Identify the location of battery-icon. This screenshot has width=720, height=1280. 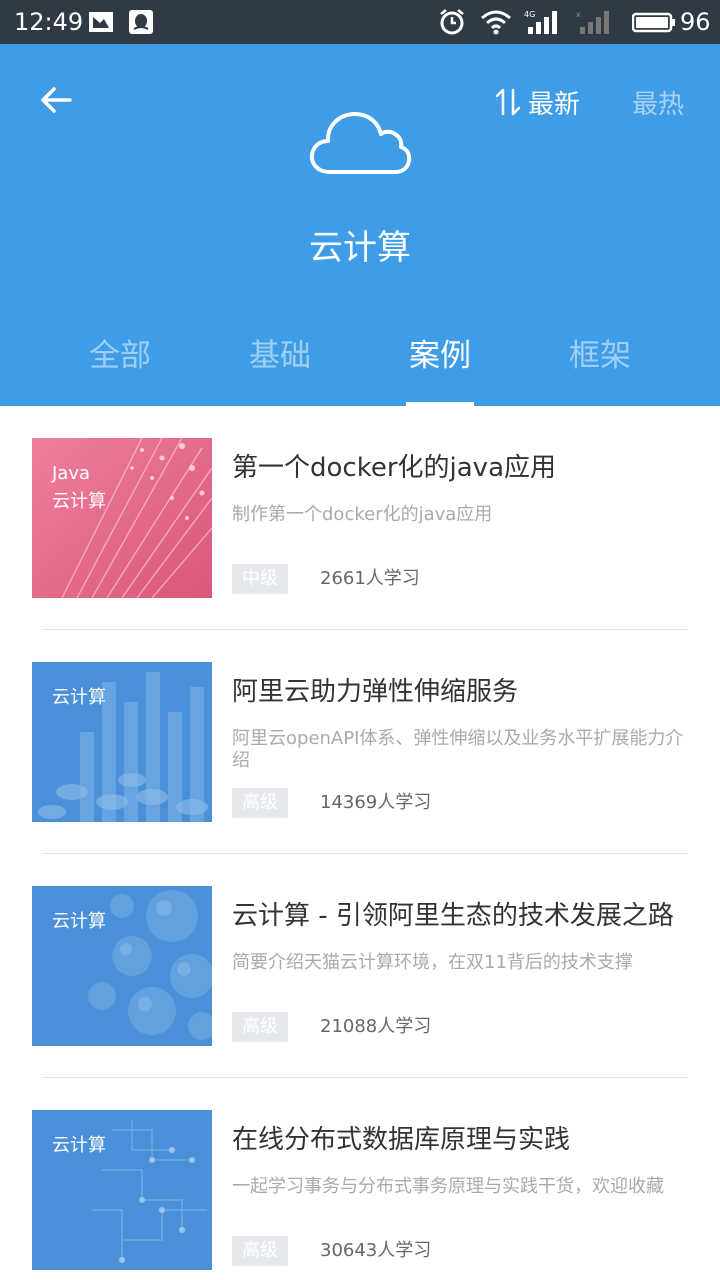
(653, 22).